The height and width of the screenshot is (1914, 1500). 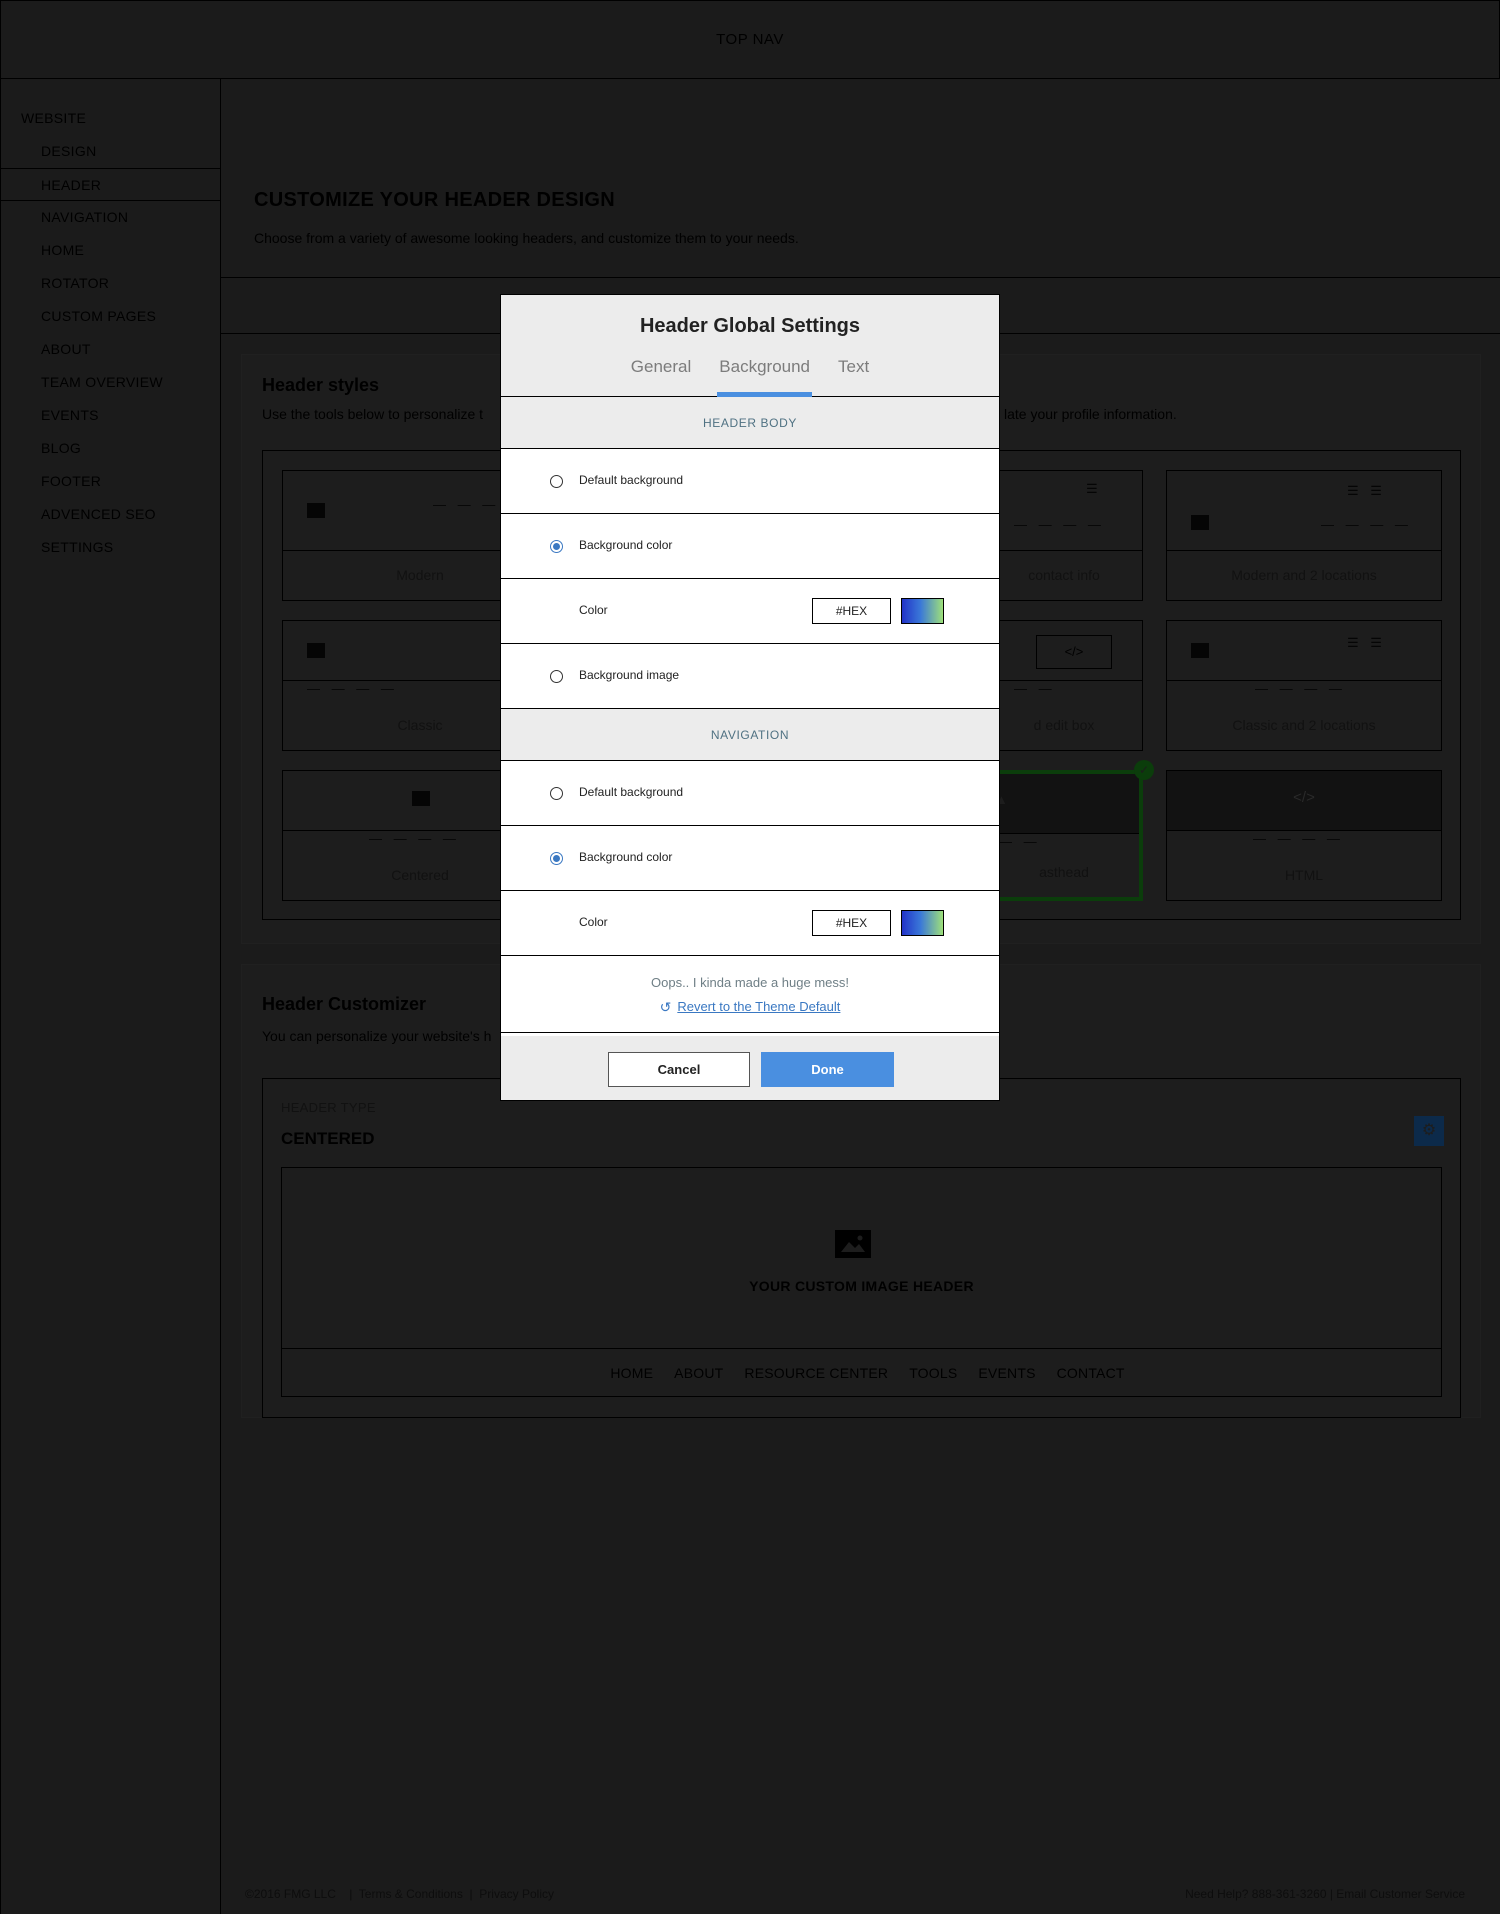 What do you see at coordinates (111, 514) in the screenshot?
I see `sidebar-item-advenced-seo: ADVENCED SEO` at bounding box center [111, 514].